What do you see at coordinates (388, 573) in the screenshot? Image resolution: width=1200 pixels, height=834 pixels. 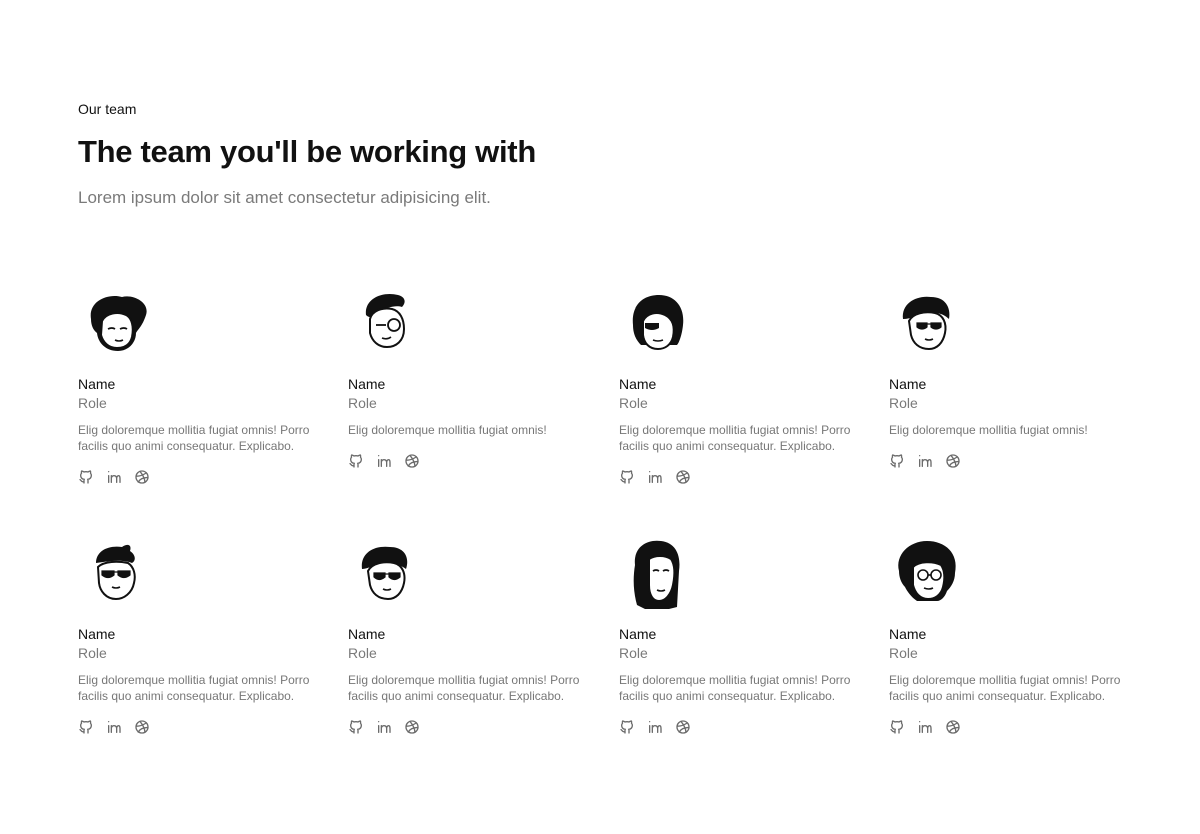 I see `avatar-sunglasses-short-hair-icon` at bounding box center [388, 573].